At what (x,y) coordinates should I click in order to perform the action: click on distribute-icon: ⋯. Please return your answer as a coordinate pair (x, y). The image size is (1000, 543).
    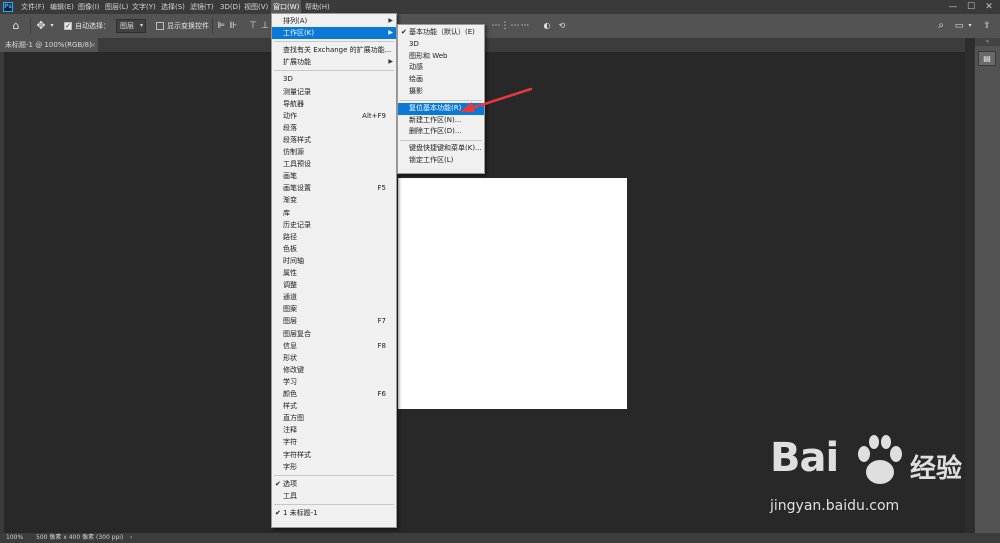
    Looking at the image, I should click on (515, 26).